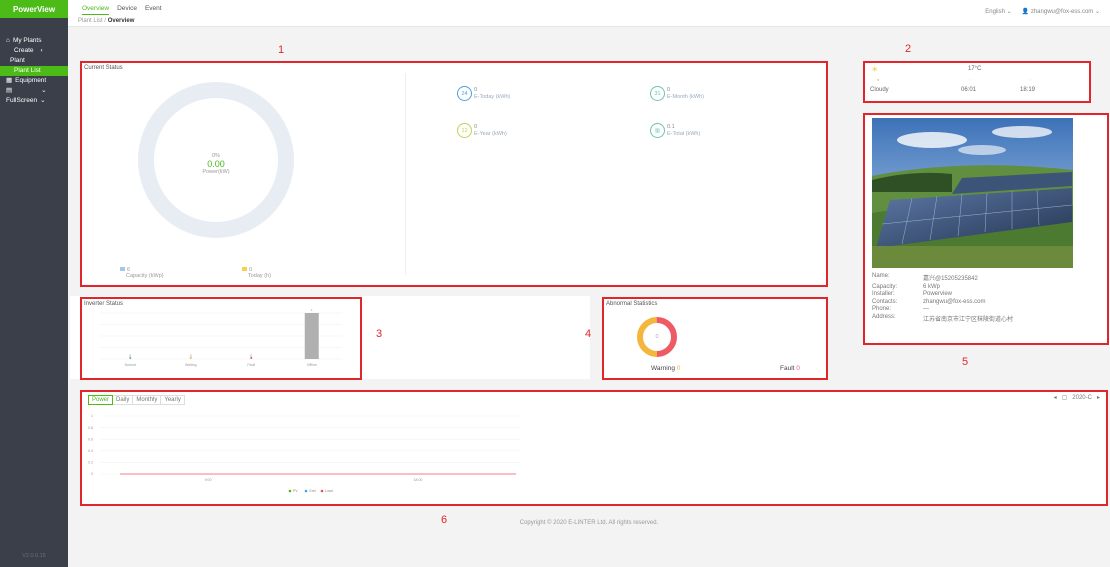 The image size is (1110, 567). I want to click on sidebar-item-my-plants: ⌂ My Plants, so click(34, 41).